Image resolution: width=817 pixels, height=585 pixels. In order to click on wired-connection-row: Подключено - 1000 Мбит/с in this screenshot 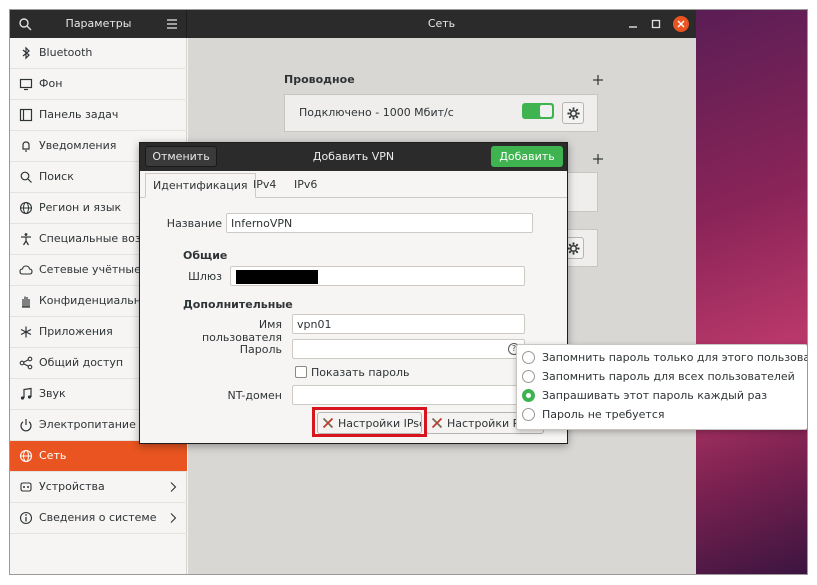, I will do `click(441, 113)`.